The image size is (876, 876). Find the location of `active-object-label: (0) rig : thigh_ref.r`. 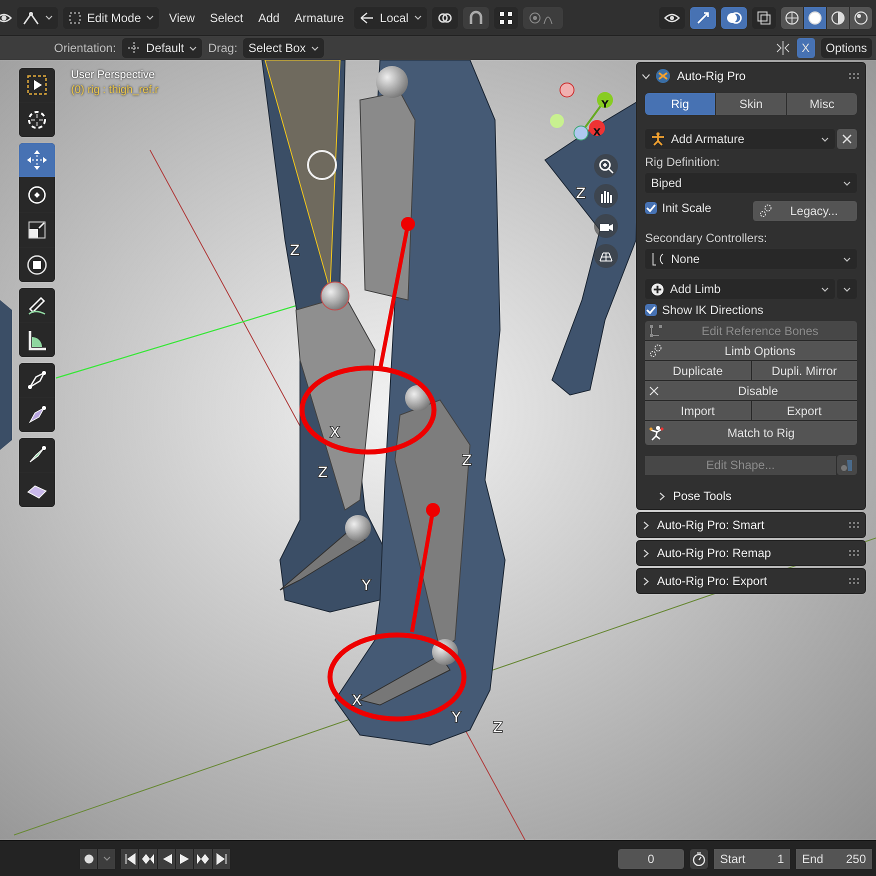

active-object-label: (0) rig : thigh_ref.r is located at coordinates (114, 90).